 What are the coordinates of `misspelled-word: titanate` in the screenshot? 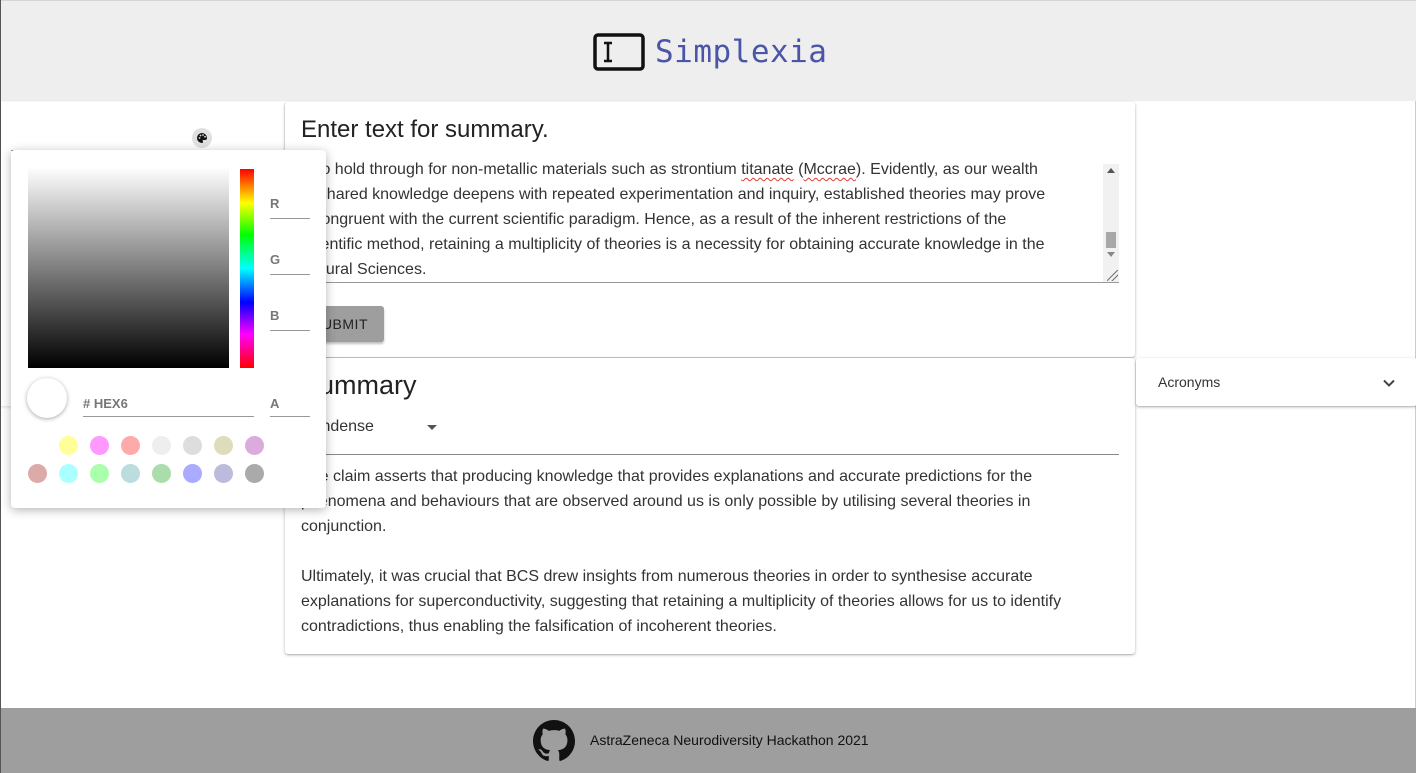 It's located at (767, 169).